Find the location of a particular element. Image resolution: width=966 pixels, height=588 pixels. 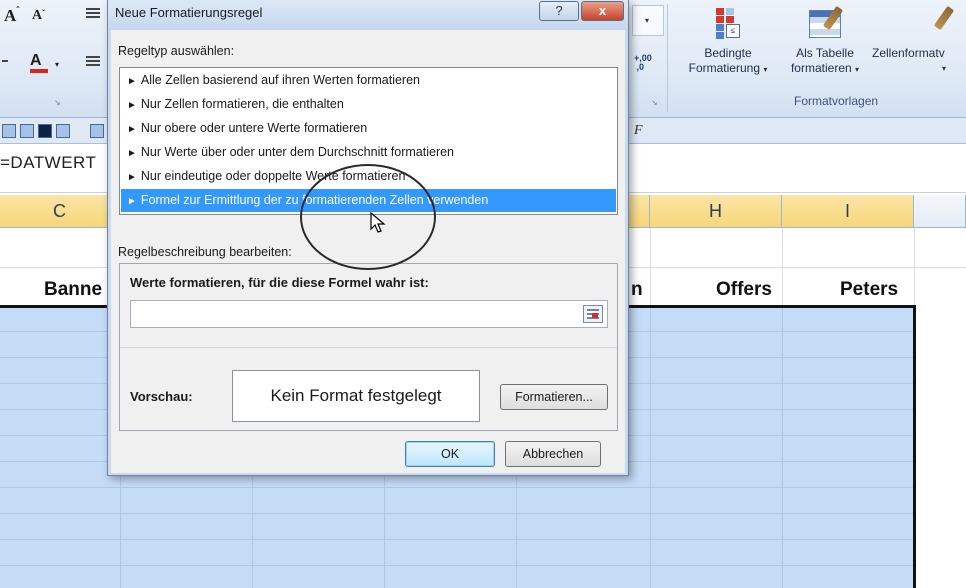

formula-input is located at coordinates (369, 314).